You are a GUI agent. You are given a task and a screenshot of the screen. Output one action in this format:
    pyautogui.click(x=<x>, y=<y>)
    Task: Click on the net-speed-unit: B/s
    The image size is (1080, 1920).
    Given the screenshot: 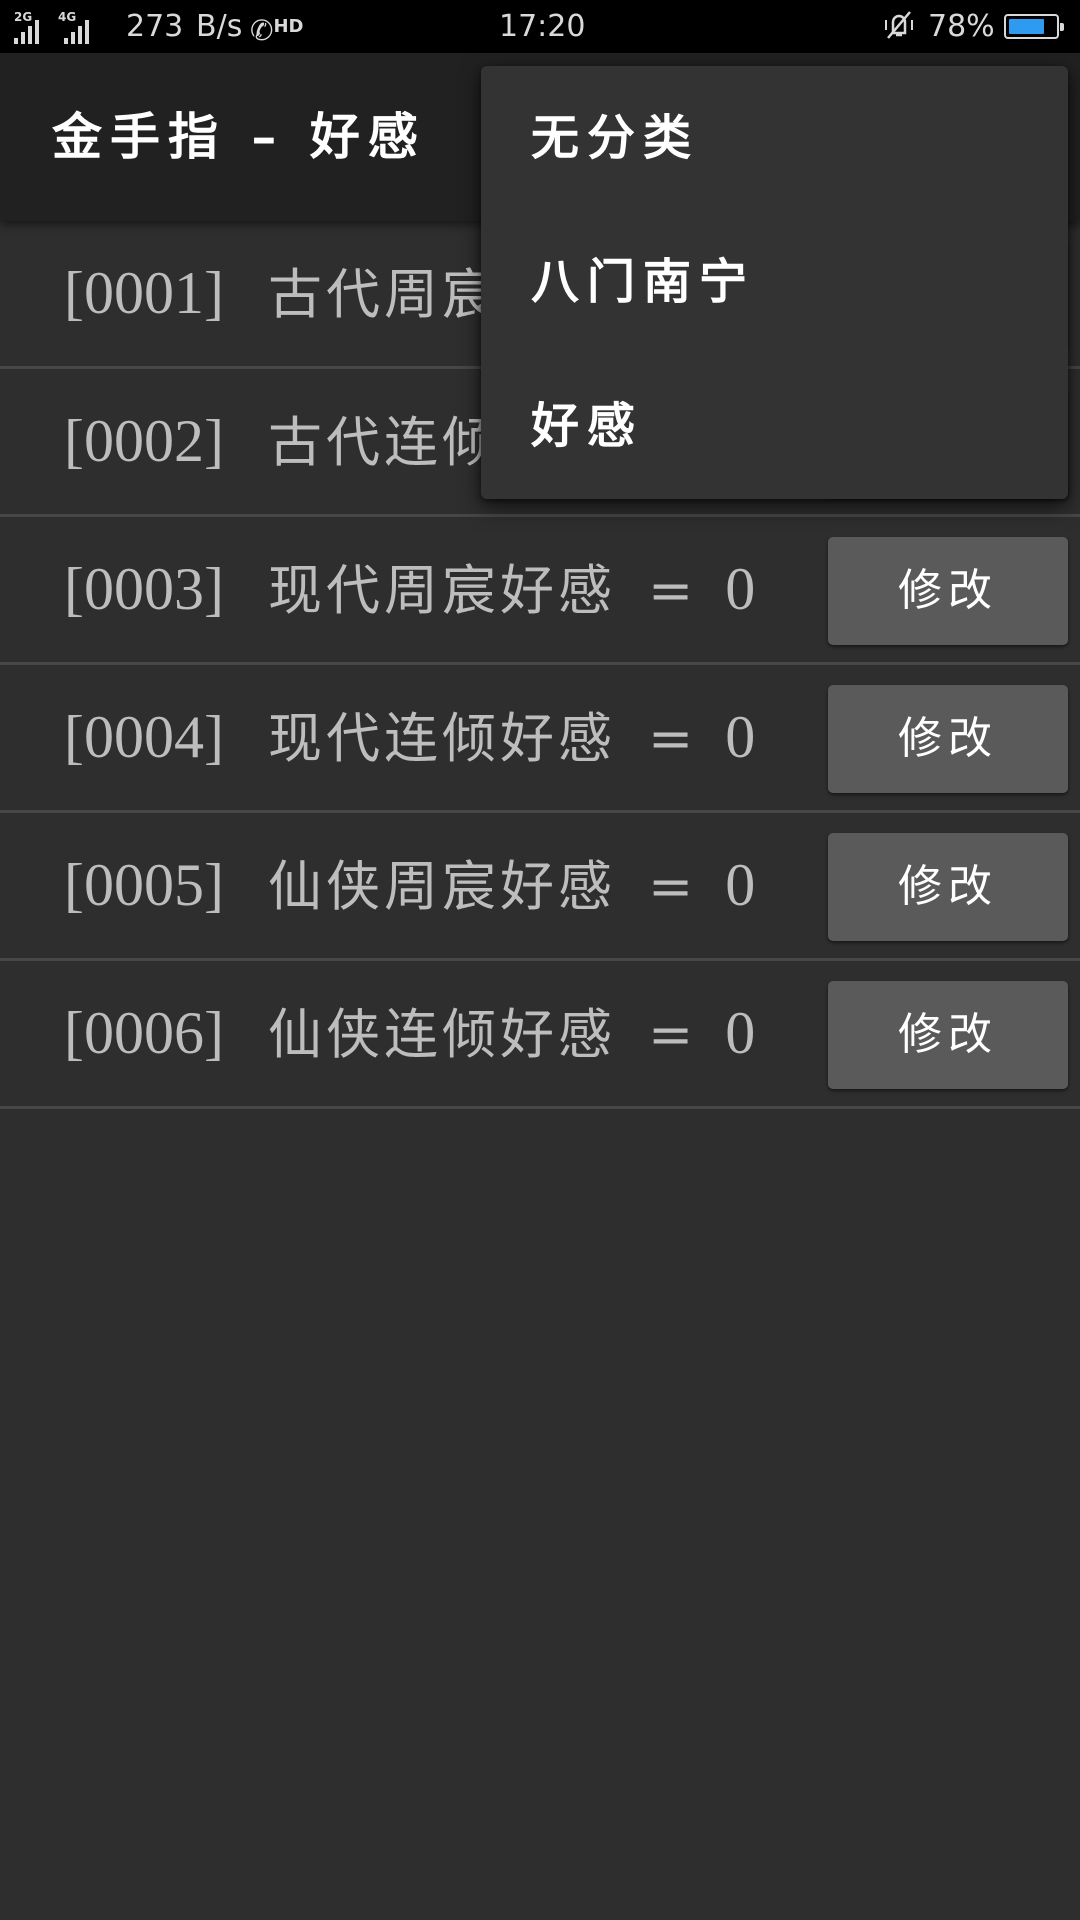 What is the action you would take?
    pyautogui.click(x=219, y=26)
    